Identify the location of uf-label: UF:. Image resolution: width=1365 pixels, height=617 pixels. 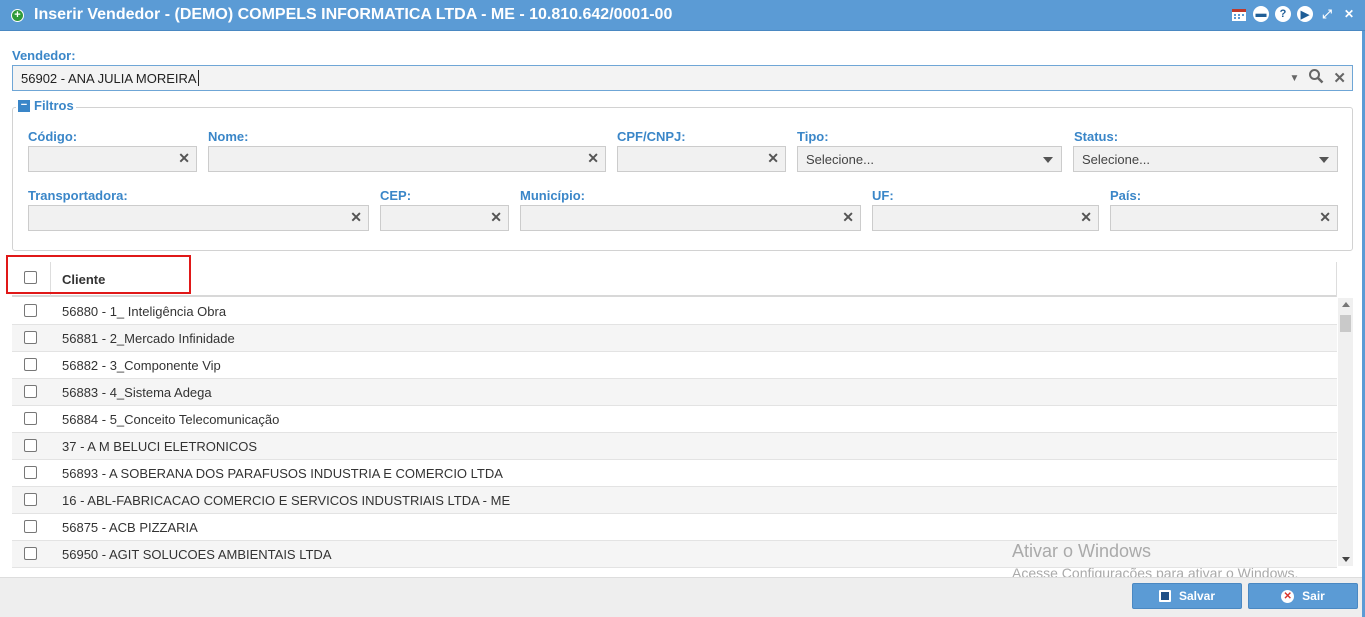
(883, 195).